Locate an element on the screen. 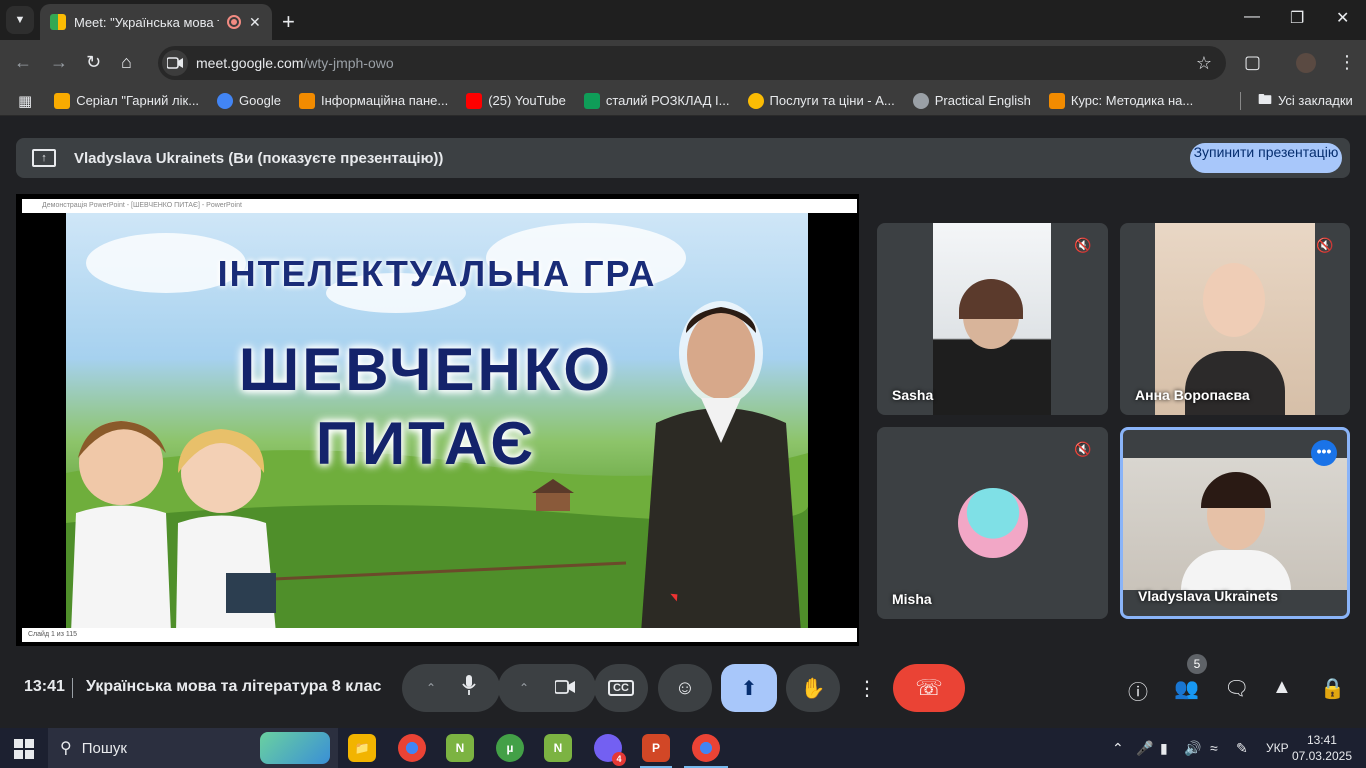  meeting-title: Українська мова та література 8 клас is located at coordinates (234, 686).